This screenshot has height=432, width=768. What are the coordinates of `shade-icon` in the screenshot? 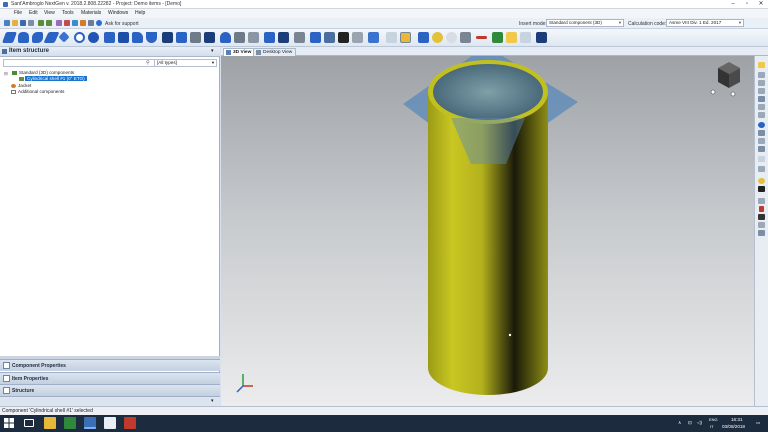 It's located at (761, 159).